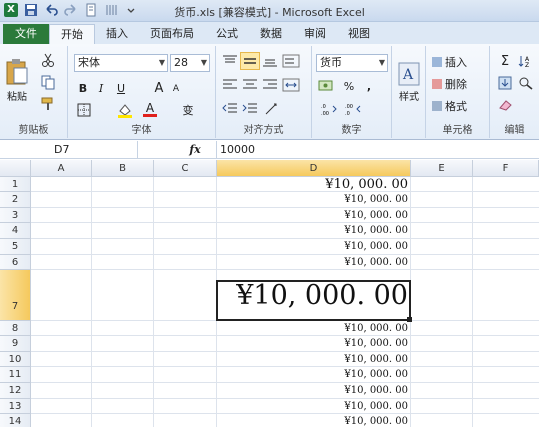  What do you see at coordinates (190, 63) in the screenshot?
I see `font-size-select: 28 ▼` at bounding box center [190, 63].